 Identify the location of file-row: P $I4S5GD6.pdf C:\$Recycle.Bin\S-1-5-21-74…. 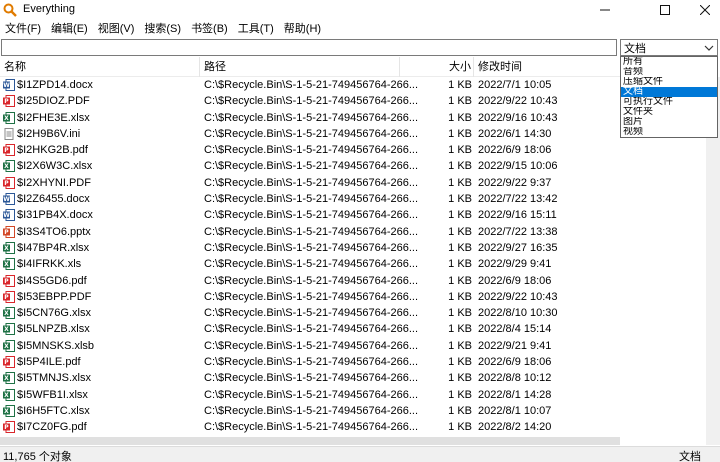
(360, 281).